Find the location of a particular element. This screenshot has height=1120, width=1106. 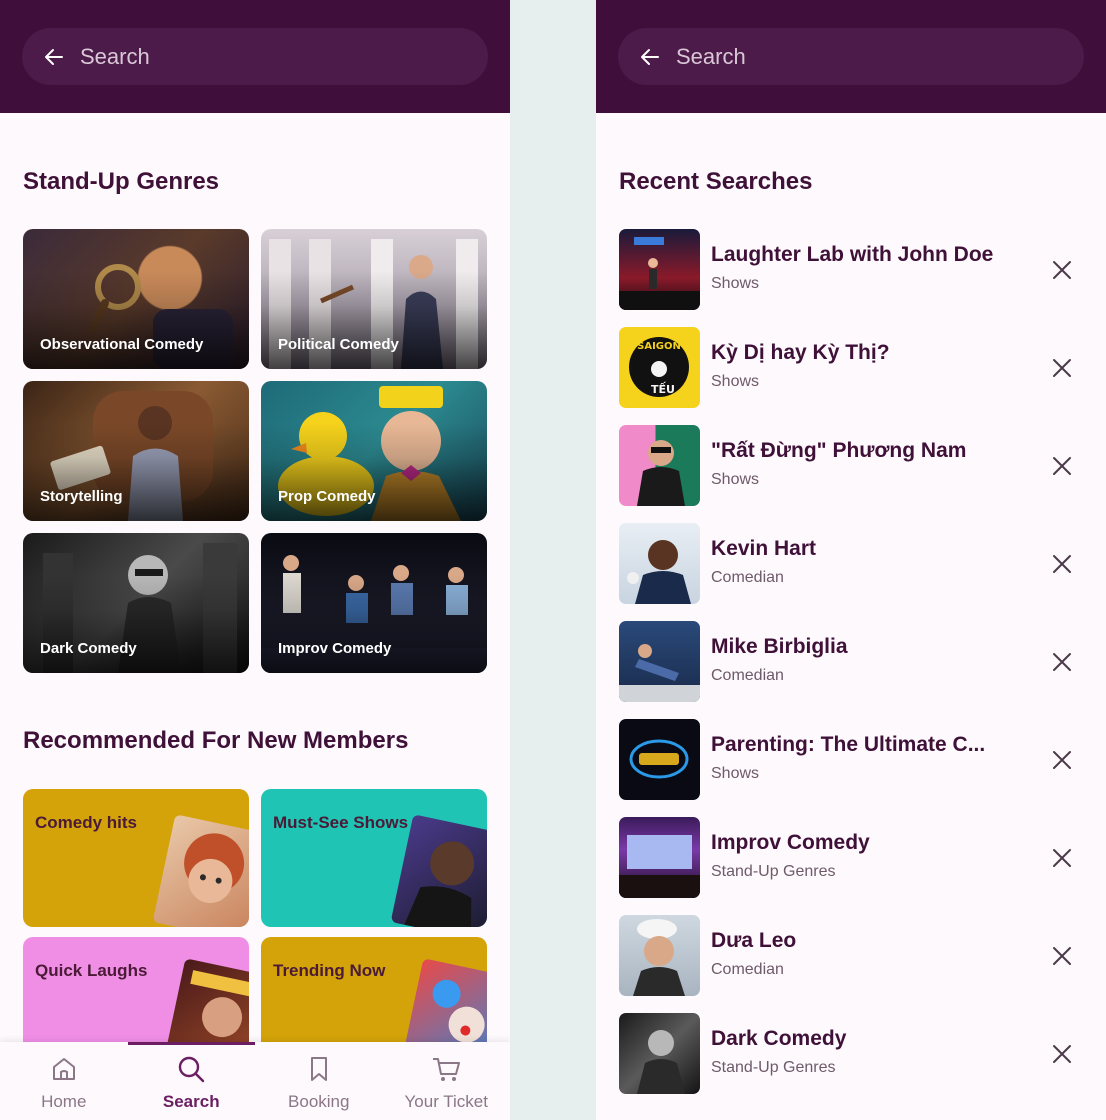

recent-item: Mike Birbiglia Comedian is located at coordinates (851, 661).